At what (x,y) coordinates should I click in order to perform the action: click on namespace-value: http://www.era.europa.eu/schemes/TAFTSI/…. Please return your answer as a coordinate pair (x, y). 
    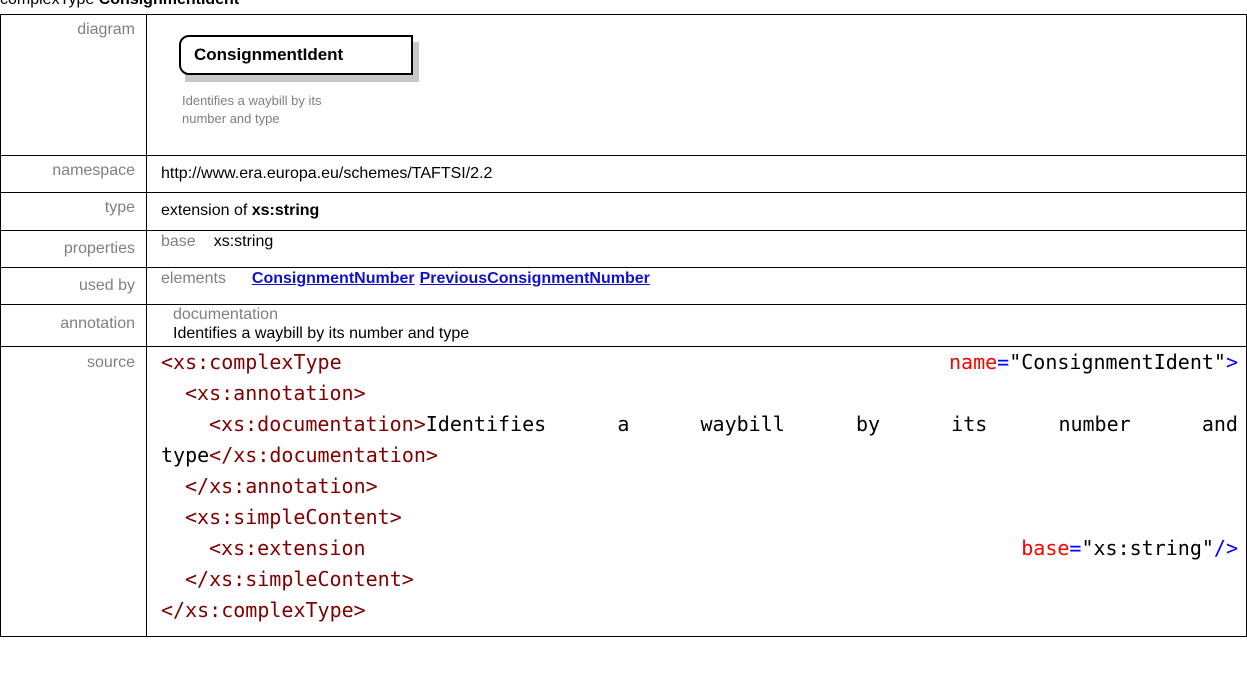
    Looking at the image, I should click on (696, 174).